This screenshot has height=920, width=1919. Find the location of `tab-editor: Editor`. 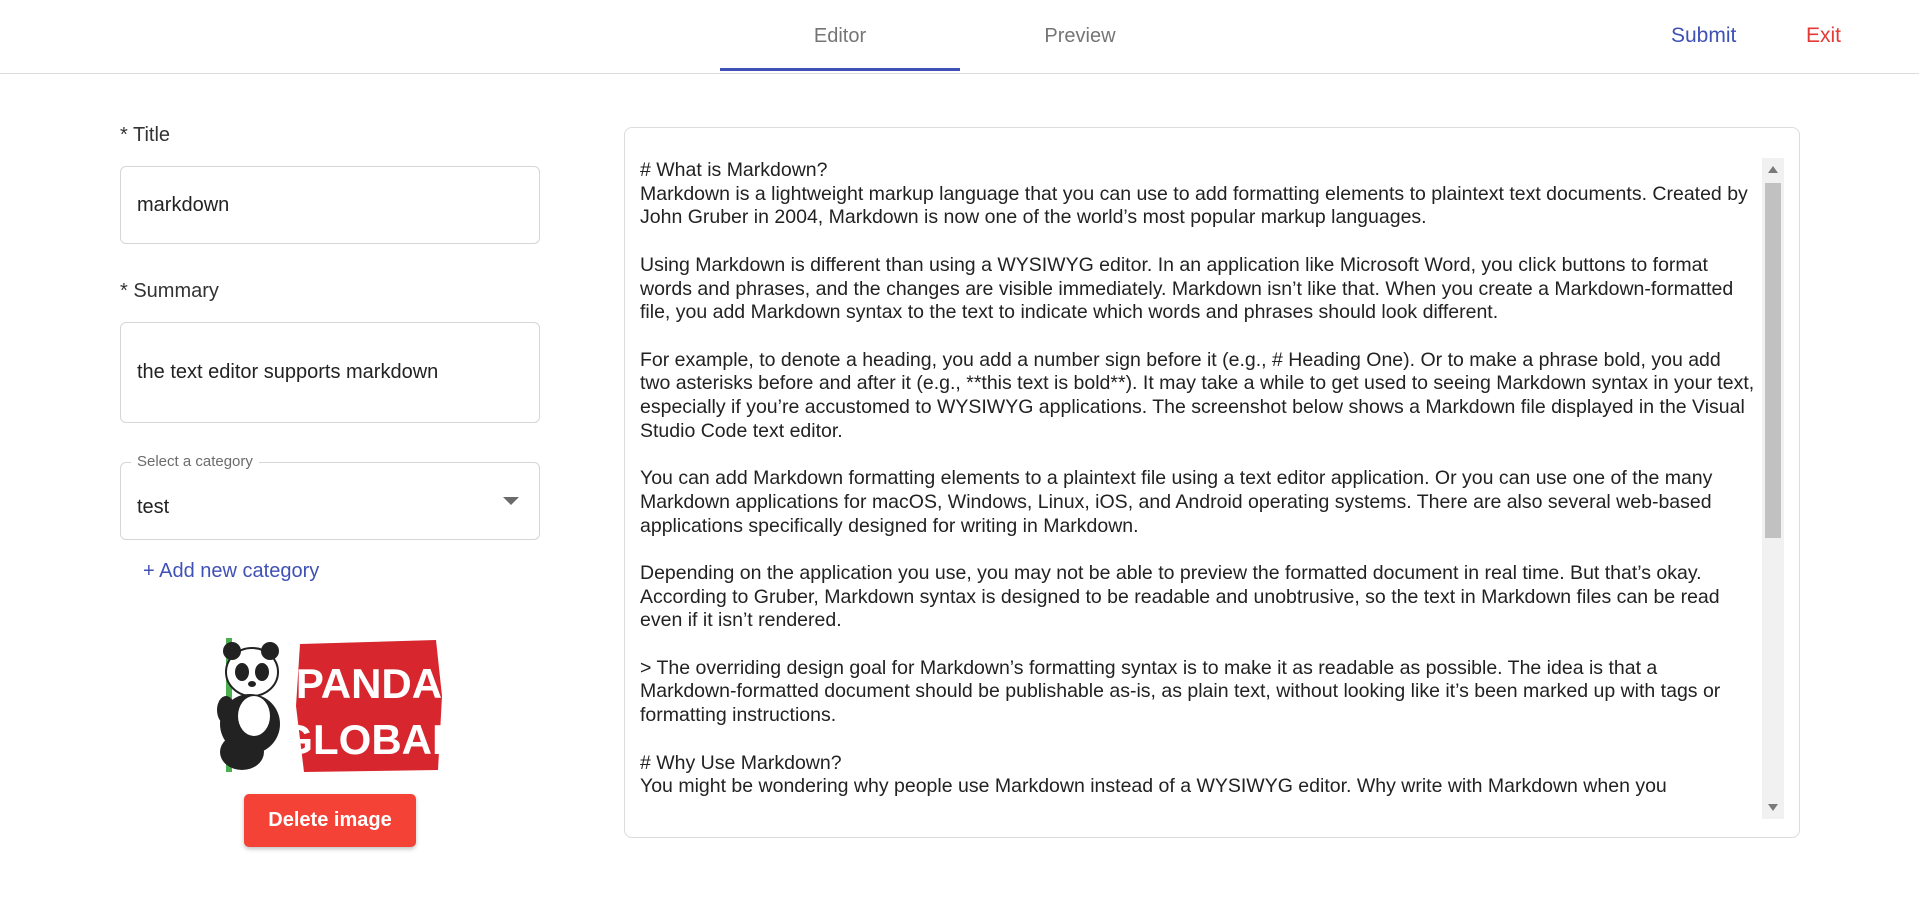

tab-editor: Editor is located at coordinates (840, 36).